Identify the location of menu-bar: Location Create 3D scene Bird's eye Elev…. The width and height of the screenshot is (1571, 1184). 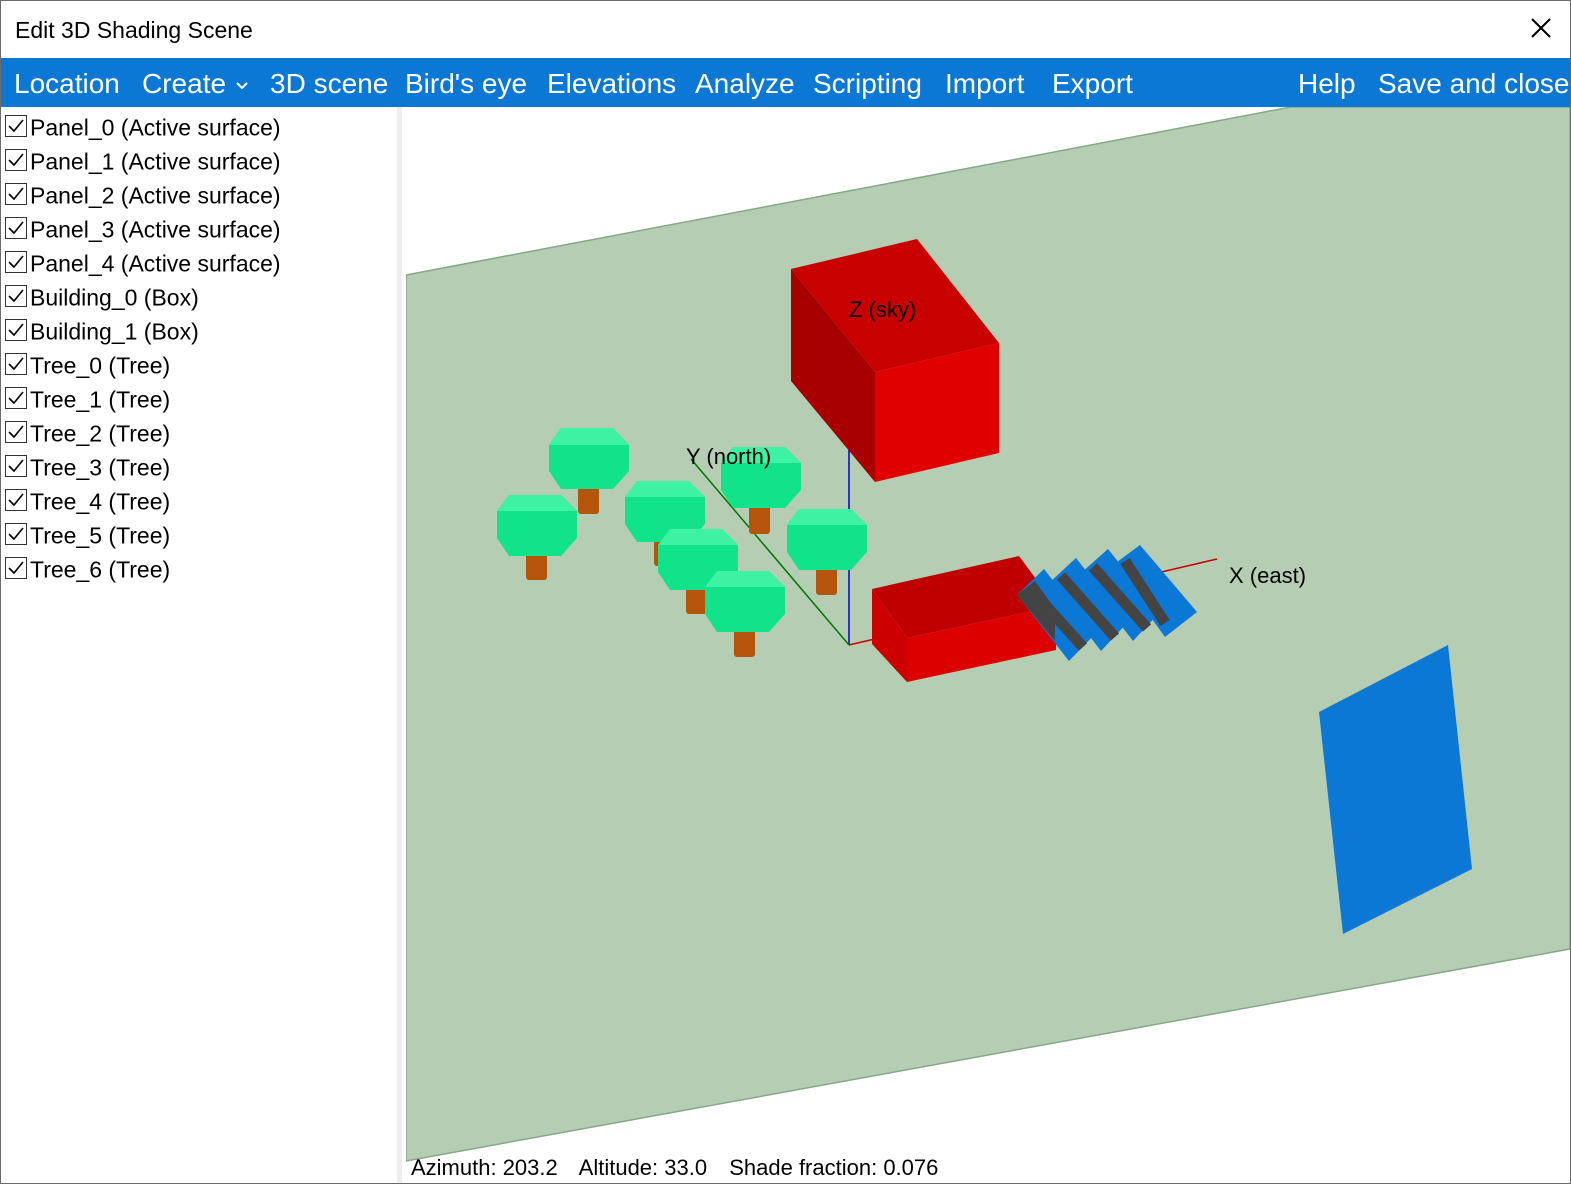
(785, 82).